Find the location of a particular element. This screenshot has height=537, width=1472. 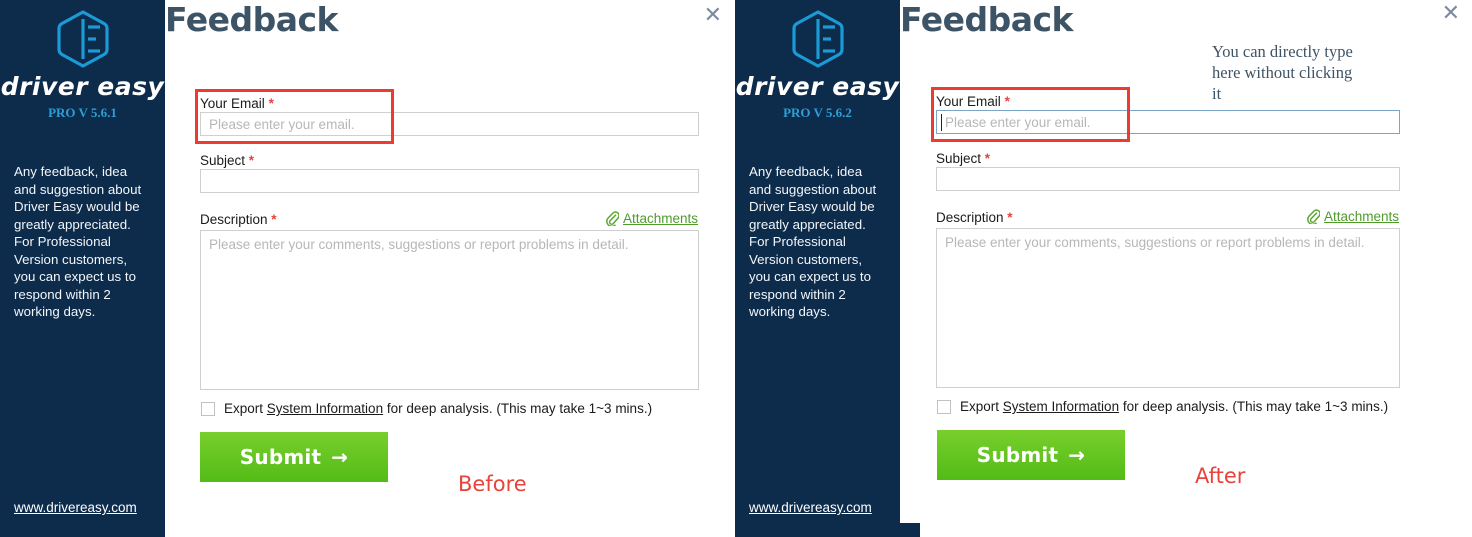

before-logo-wrap is located at coordinates (82, 39).